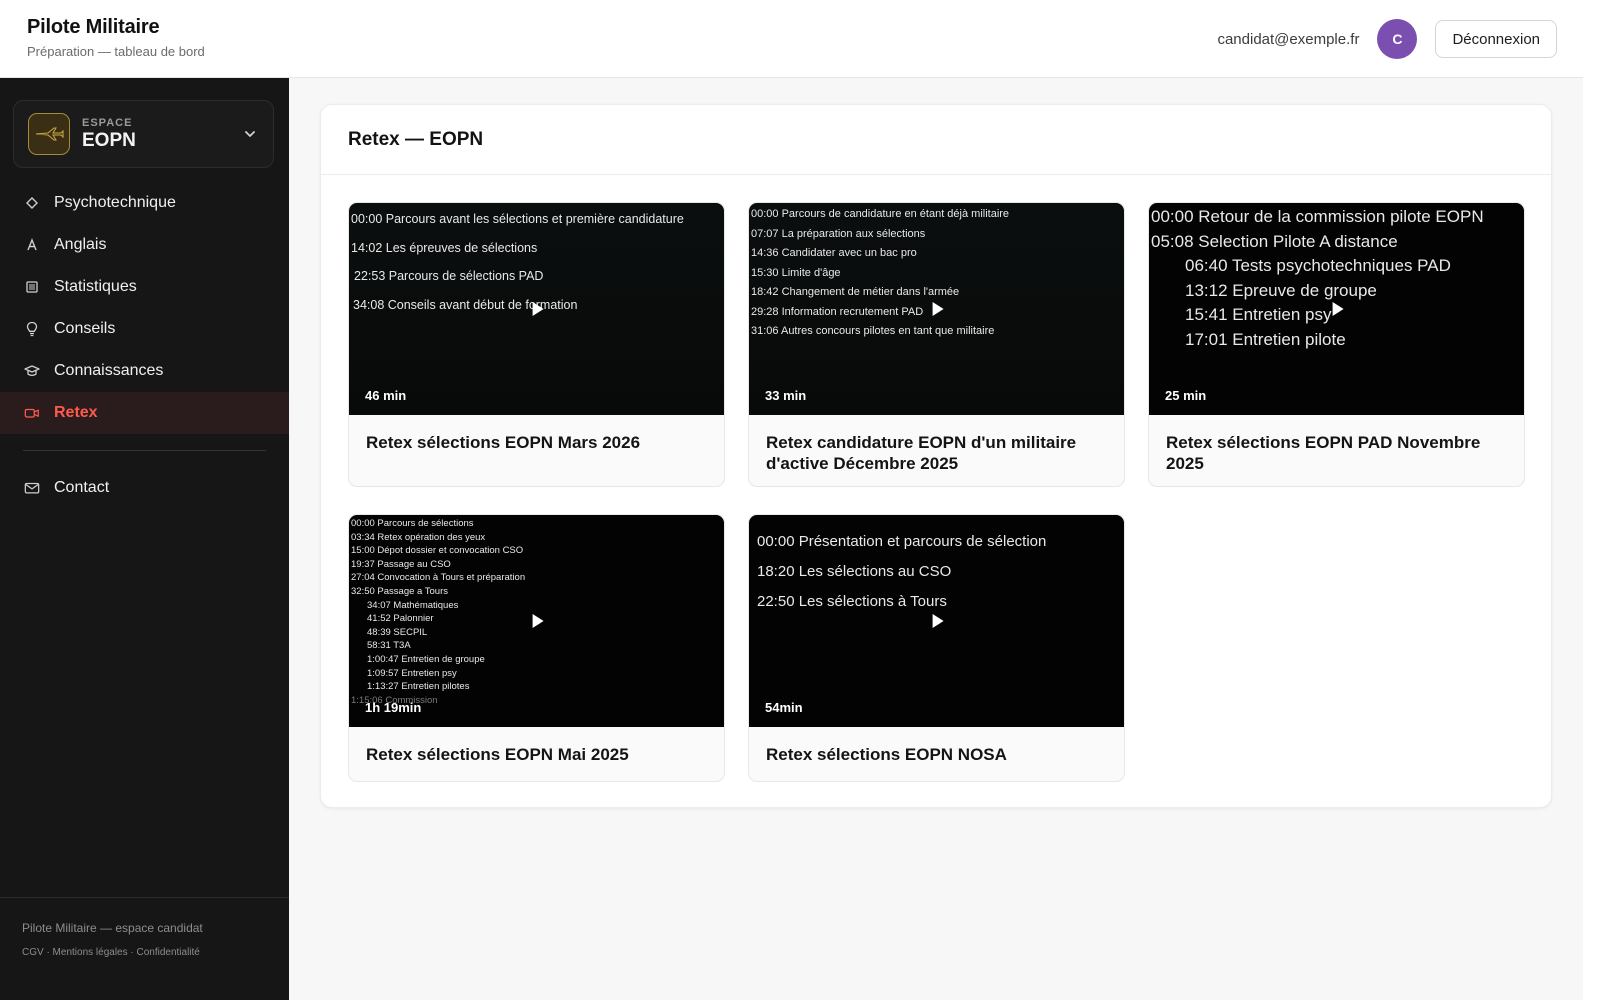 The width and height of the screenshot is (1600, 1000). I want to click on chapter-line: 18:42 Changement de métier dans l'armée, so click(855, 292).